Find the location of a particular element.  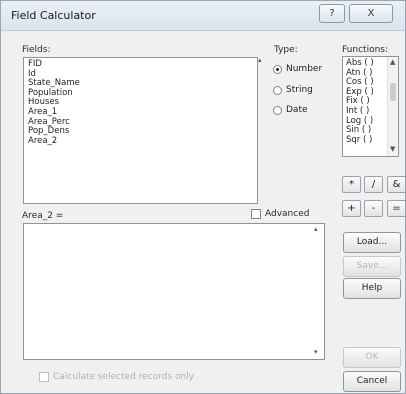

type-date-radio: Date is located at coordinates (303, 111).